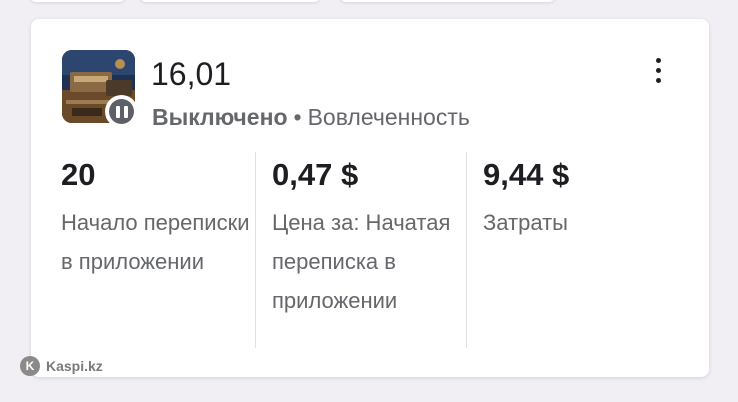  What do you see at coordinates (191, 74) in the screenshot?
I see `ad-title: 16,01` at bounding box center [191, 74].